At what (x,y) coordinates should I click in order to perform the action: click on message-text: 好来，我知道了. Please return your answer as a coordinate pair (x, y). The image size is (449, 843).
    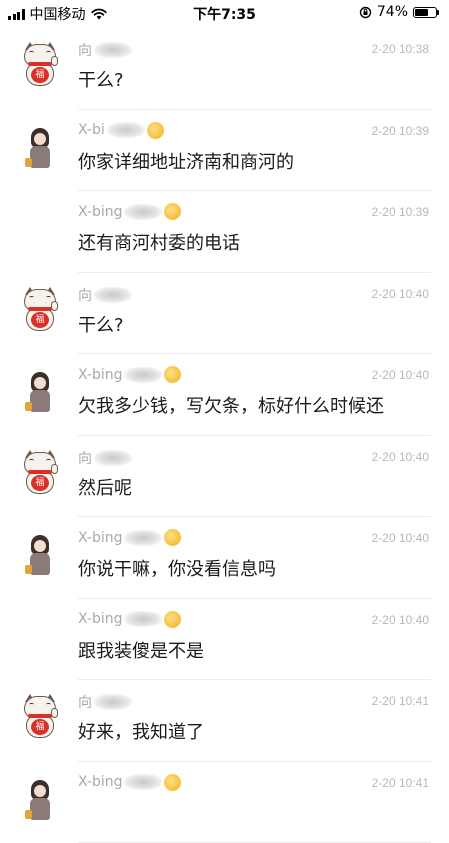
    Looking at the image, I should click on (141, 731).